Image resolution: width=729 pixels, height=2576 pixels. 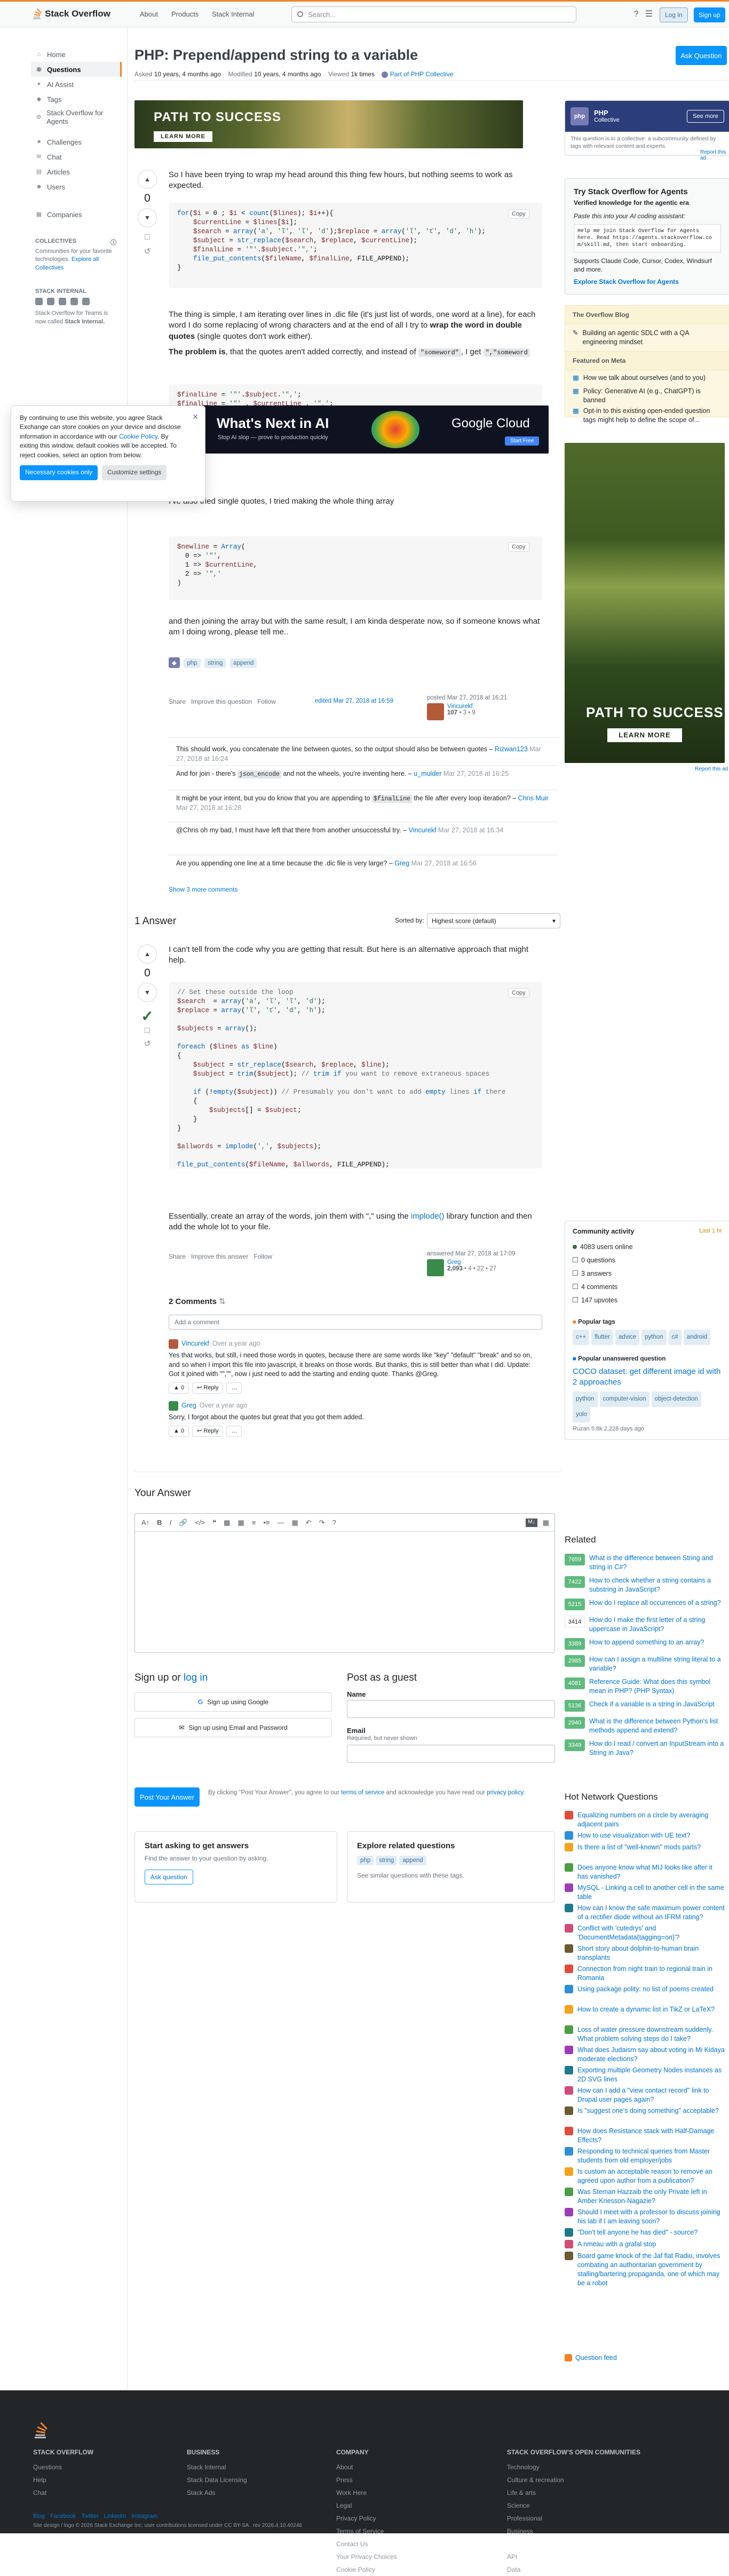 What do you see at coordinates (674, 14) in the screenshot?
I see `login-button: Log in` at bounding box center [674, 14].